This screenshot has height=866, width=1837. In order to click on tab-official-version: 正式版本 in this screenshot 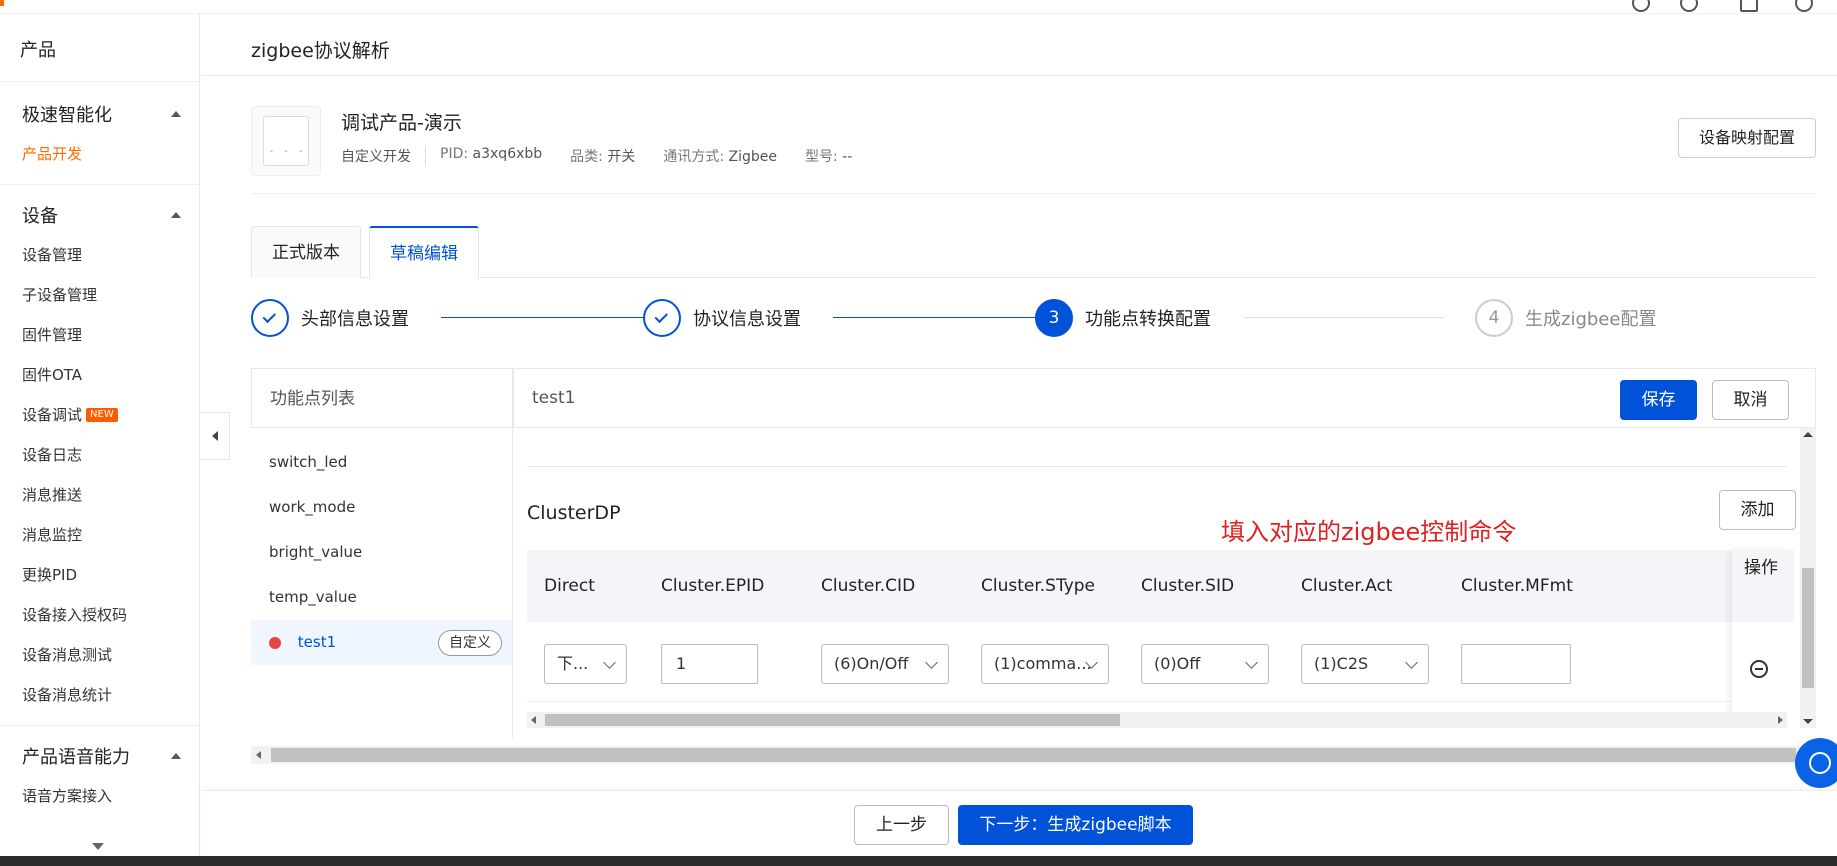, I will do `click(306, 252)`.